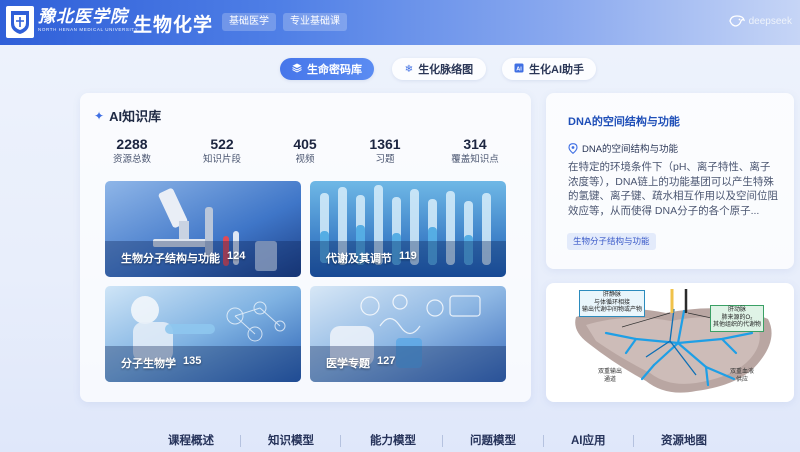 Image resolution: width=800 pixels, height=452 pixels. Describe the element at coordinates (742, 372) in the screenshot. I see `label-line: 双重血液` at that location.